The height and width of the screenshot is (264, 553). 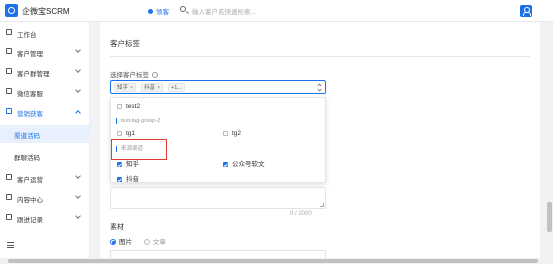 I want to click on field-label-text: 选择客户标签, so click(x=129, y=75).